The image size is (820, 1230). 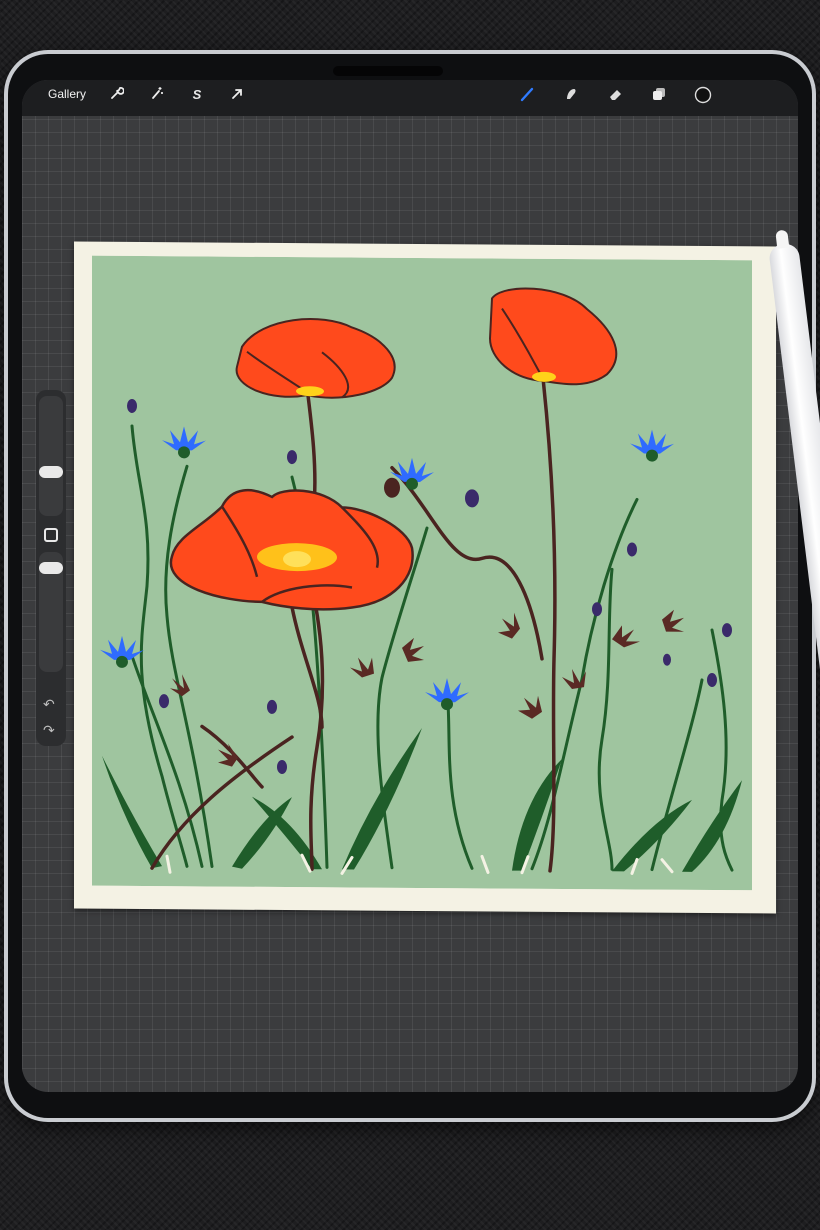 What do you see at coordinates (197, 95) in the screenshot?
I see `selection-icon: S` at bounding box center [197, 95].